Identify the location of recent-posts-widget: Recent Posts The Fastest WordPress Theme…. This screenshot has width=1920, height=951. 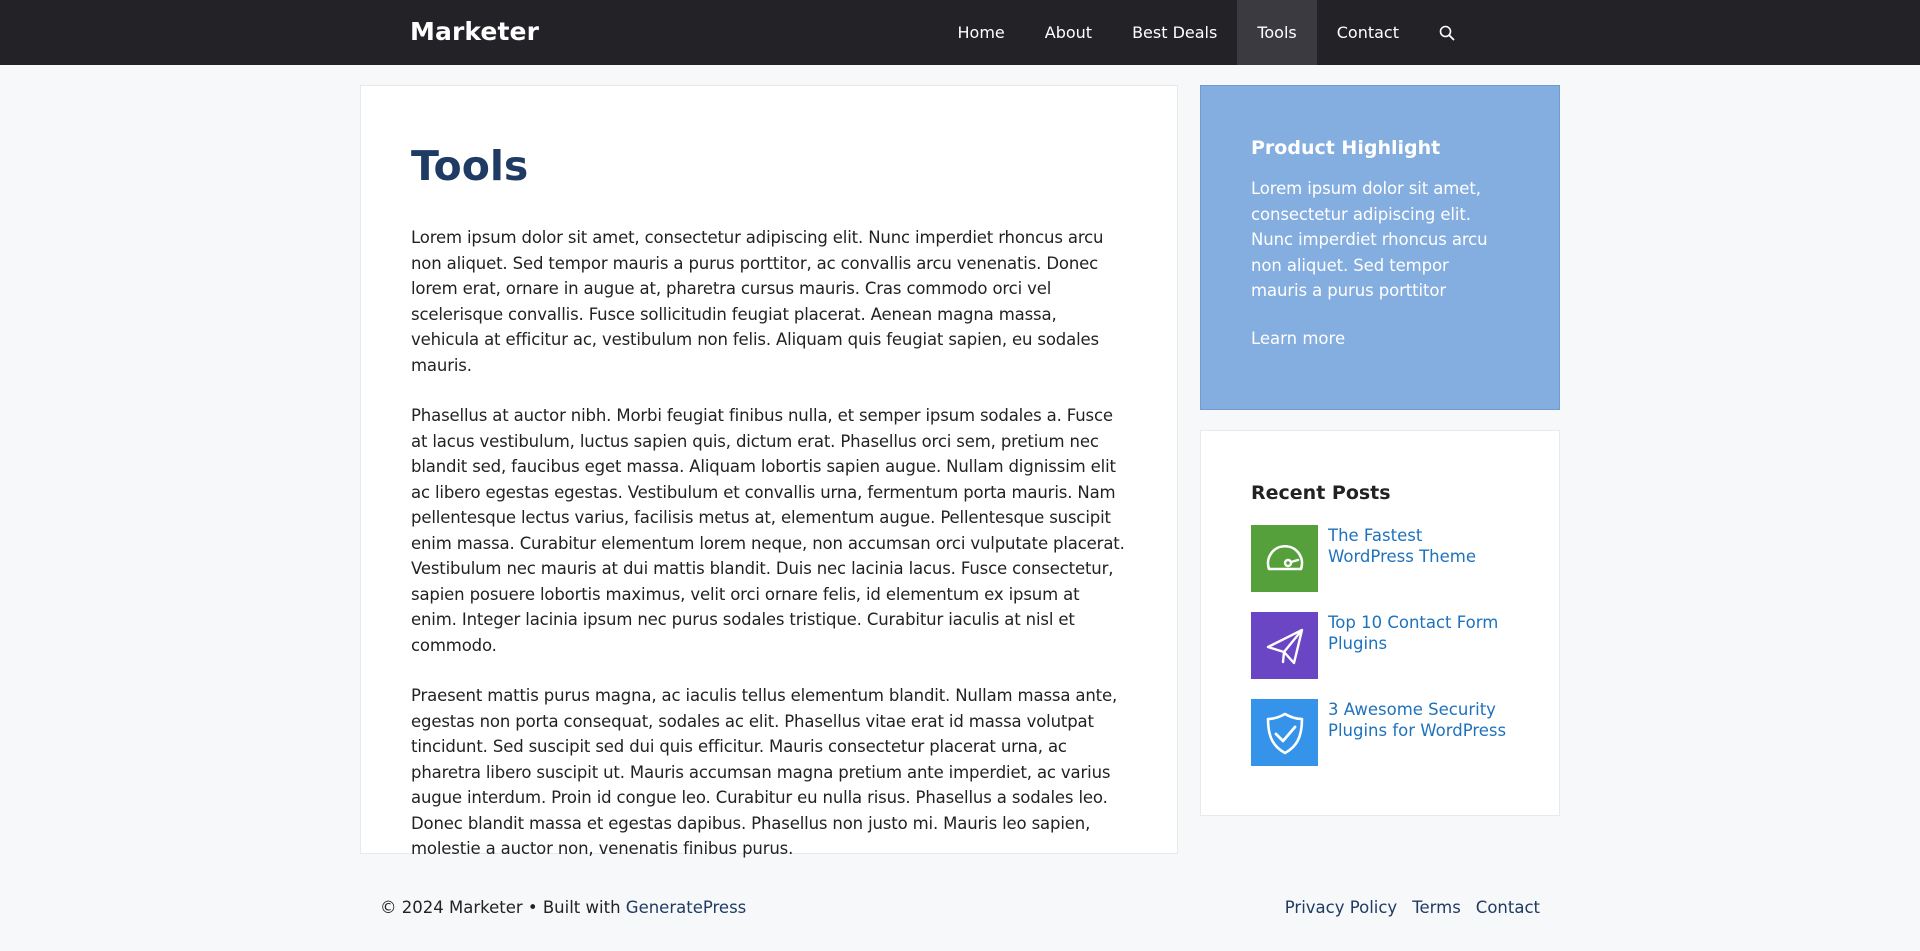
(1380, 623).